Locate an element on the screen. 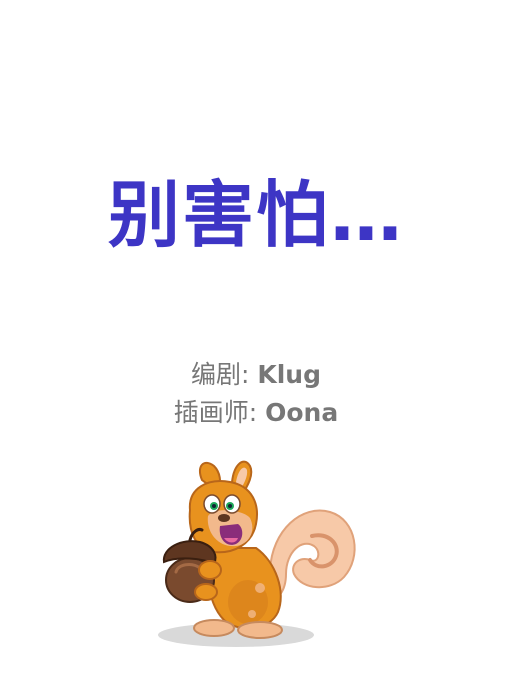  credit-writer: 编剧: Klug is located at coordinates (256, 375).